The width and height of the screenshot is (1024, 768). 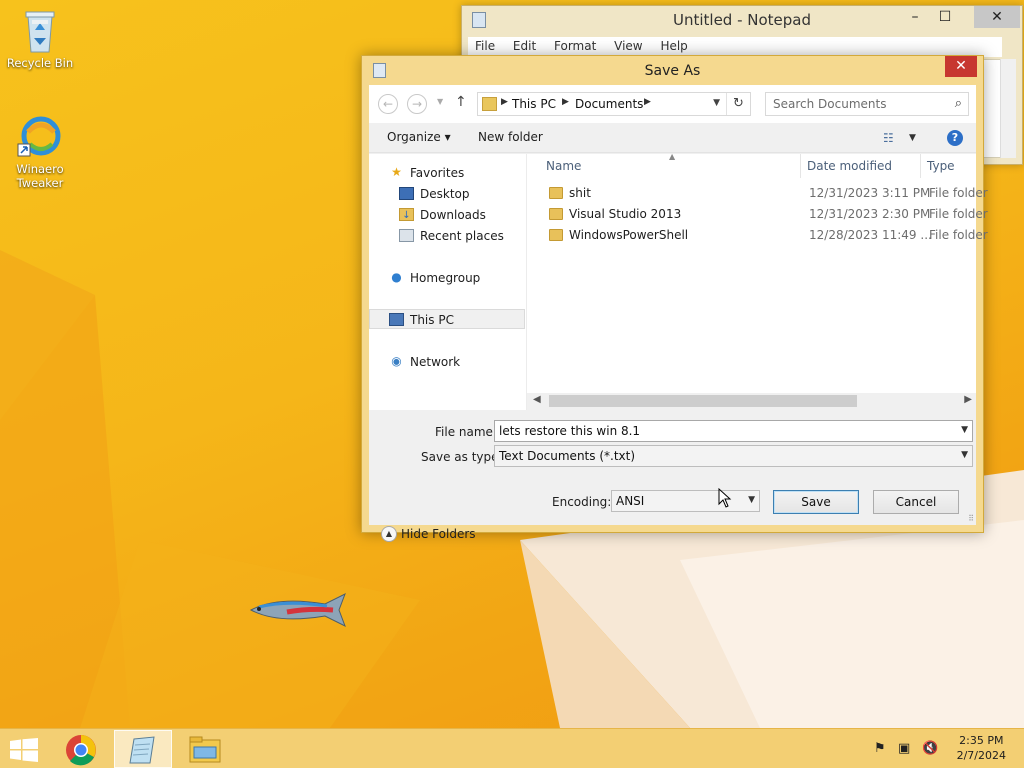 I want to click on winaero-tweaker-shortcut: Winaero Tweaker, so click(x=40, y=153).